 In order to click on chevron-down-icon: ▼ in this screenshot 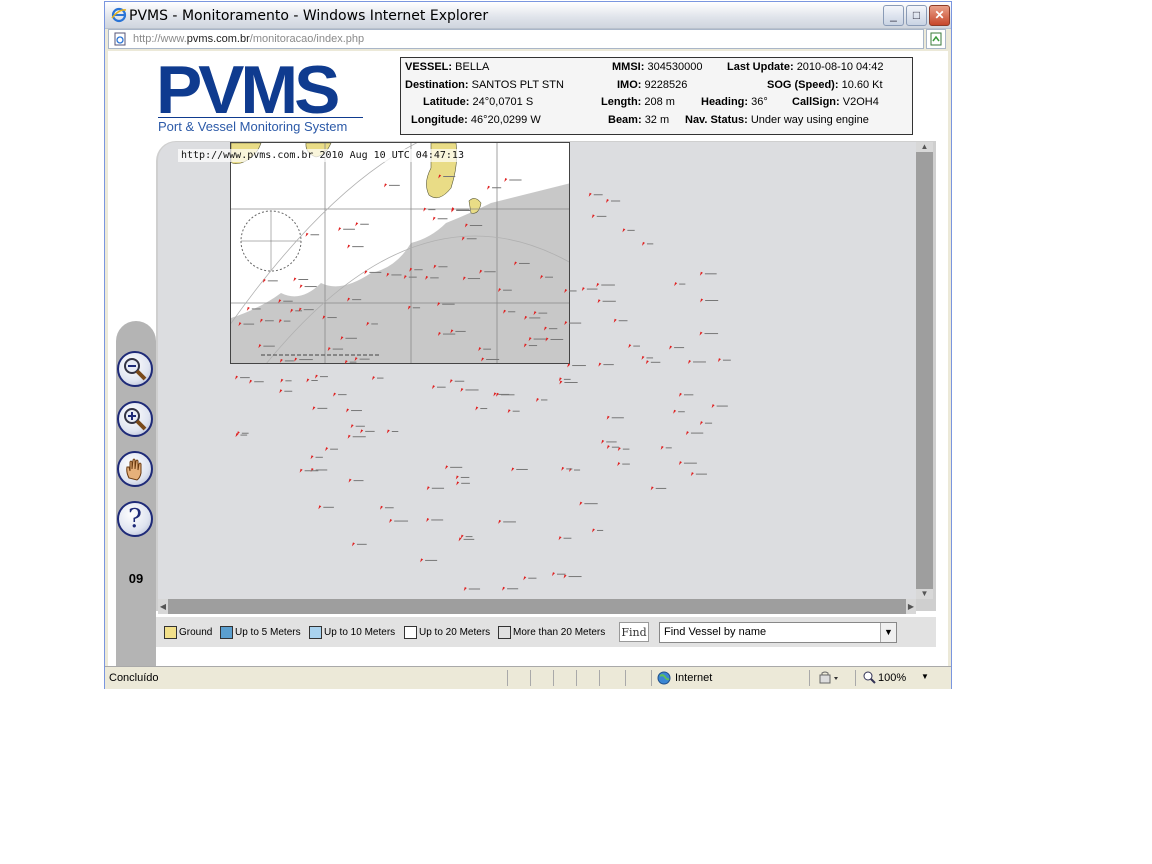, I will do `click(888, 632)`.